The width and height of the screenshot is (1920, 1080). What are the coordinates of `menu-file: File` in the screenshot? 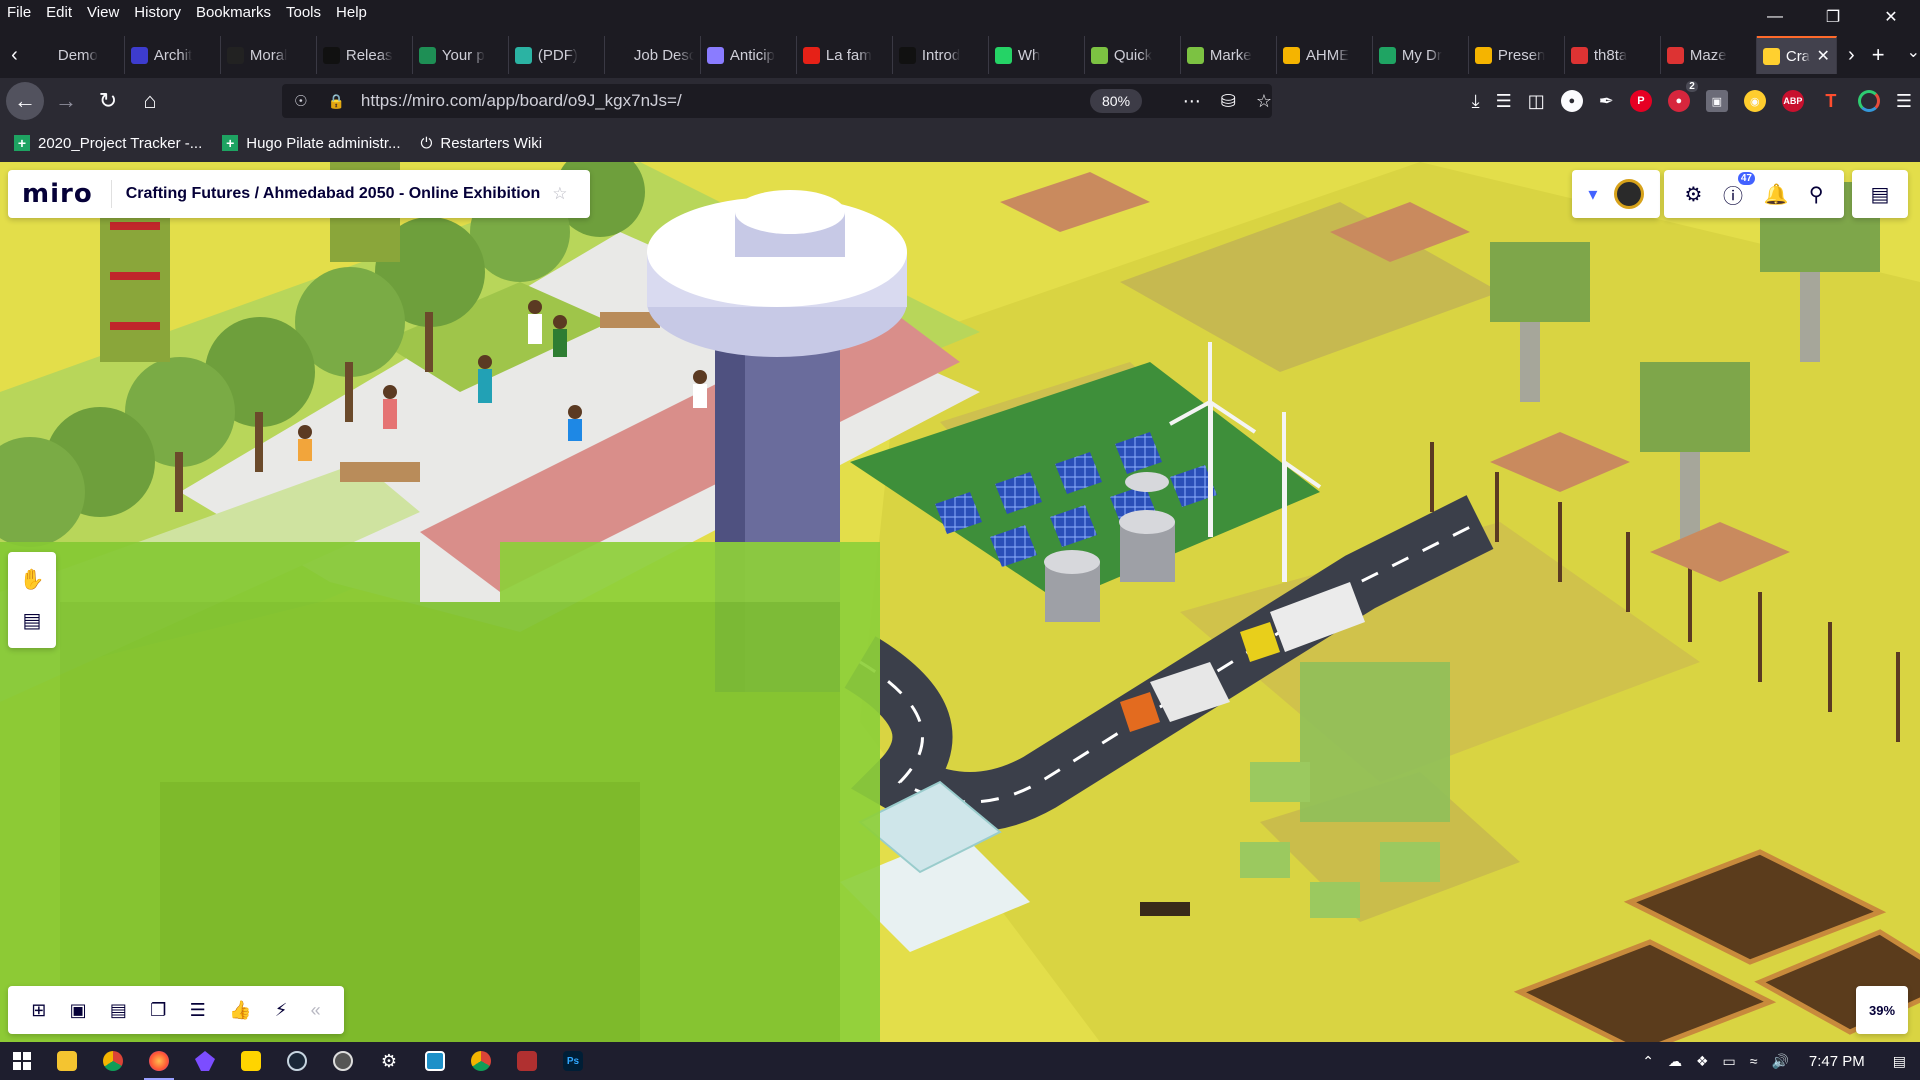 It's located at (19, 12).